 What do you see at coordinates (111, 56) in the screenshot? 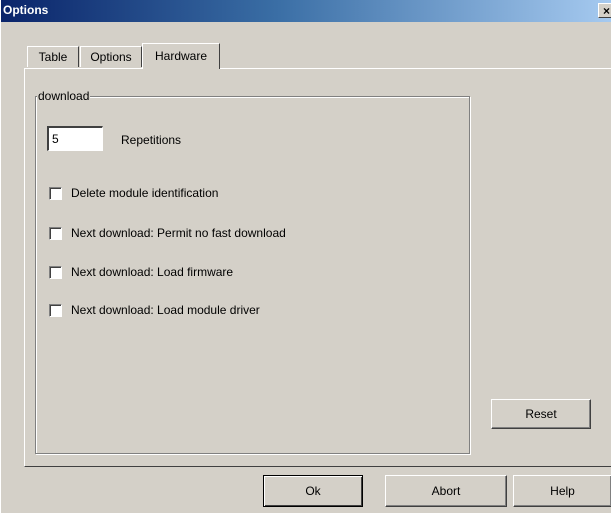
I see `tab-options: Options` at bounding box center [111, 56].